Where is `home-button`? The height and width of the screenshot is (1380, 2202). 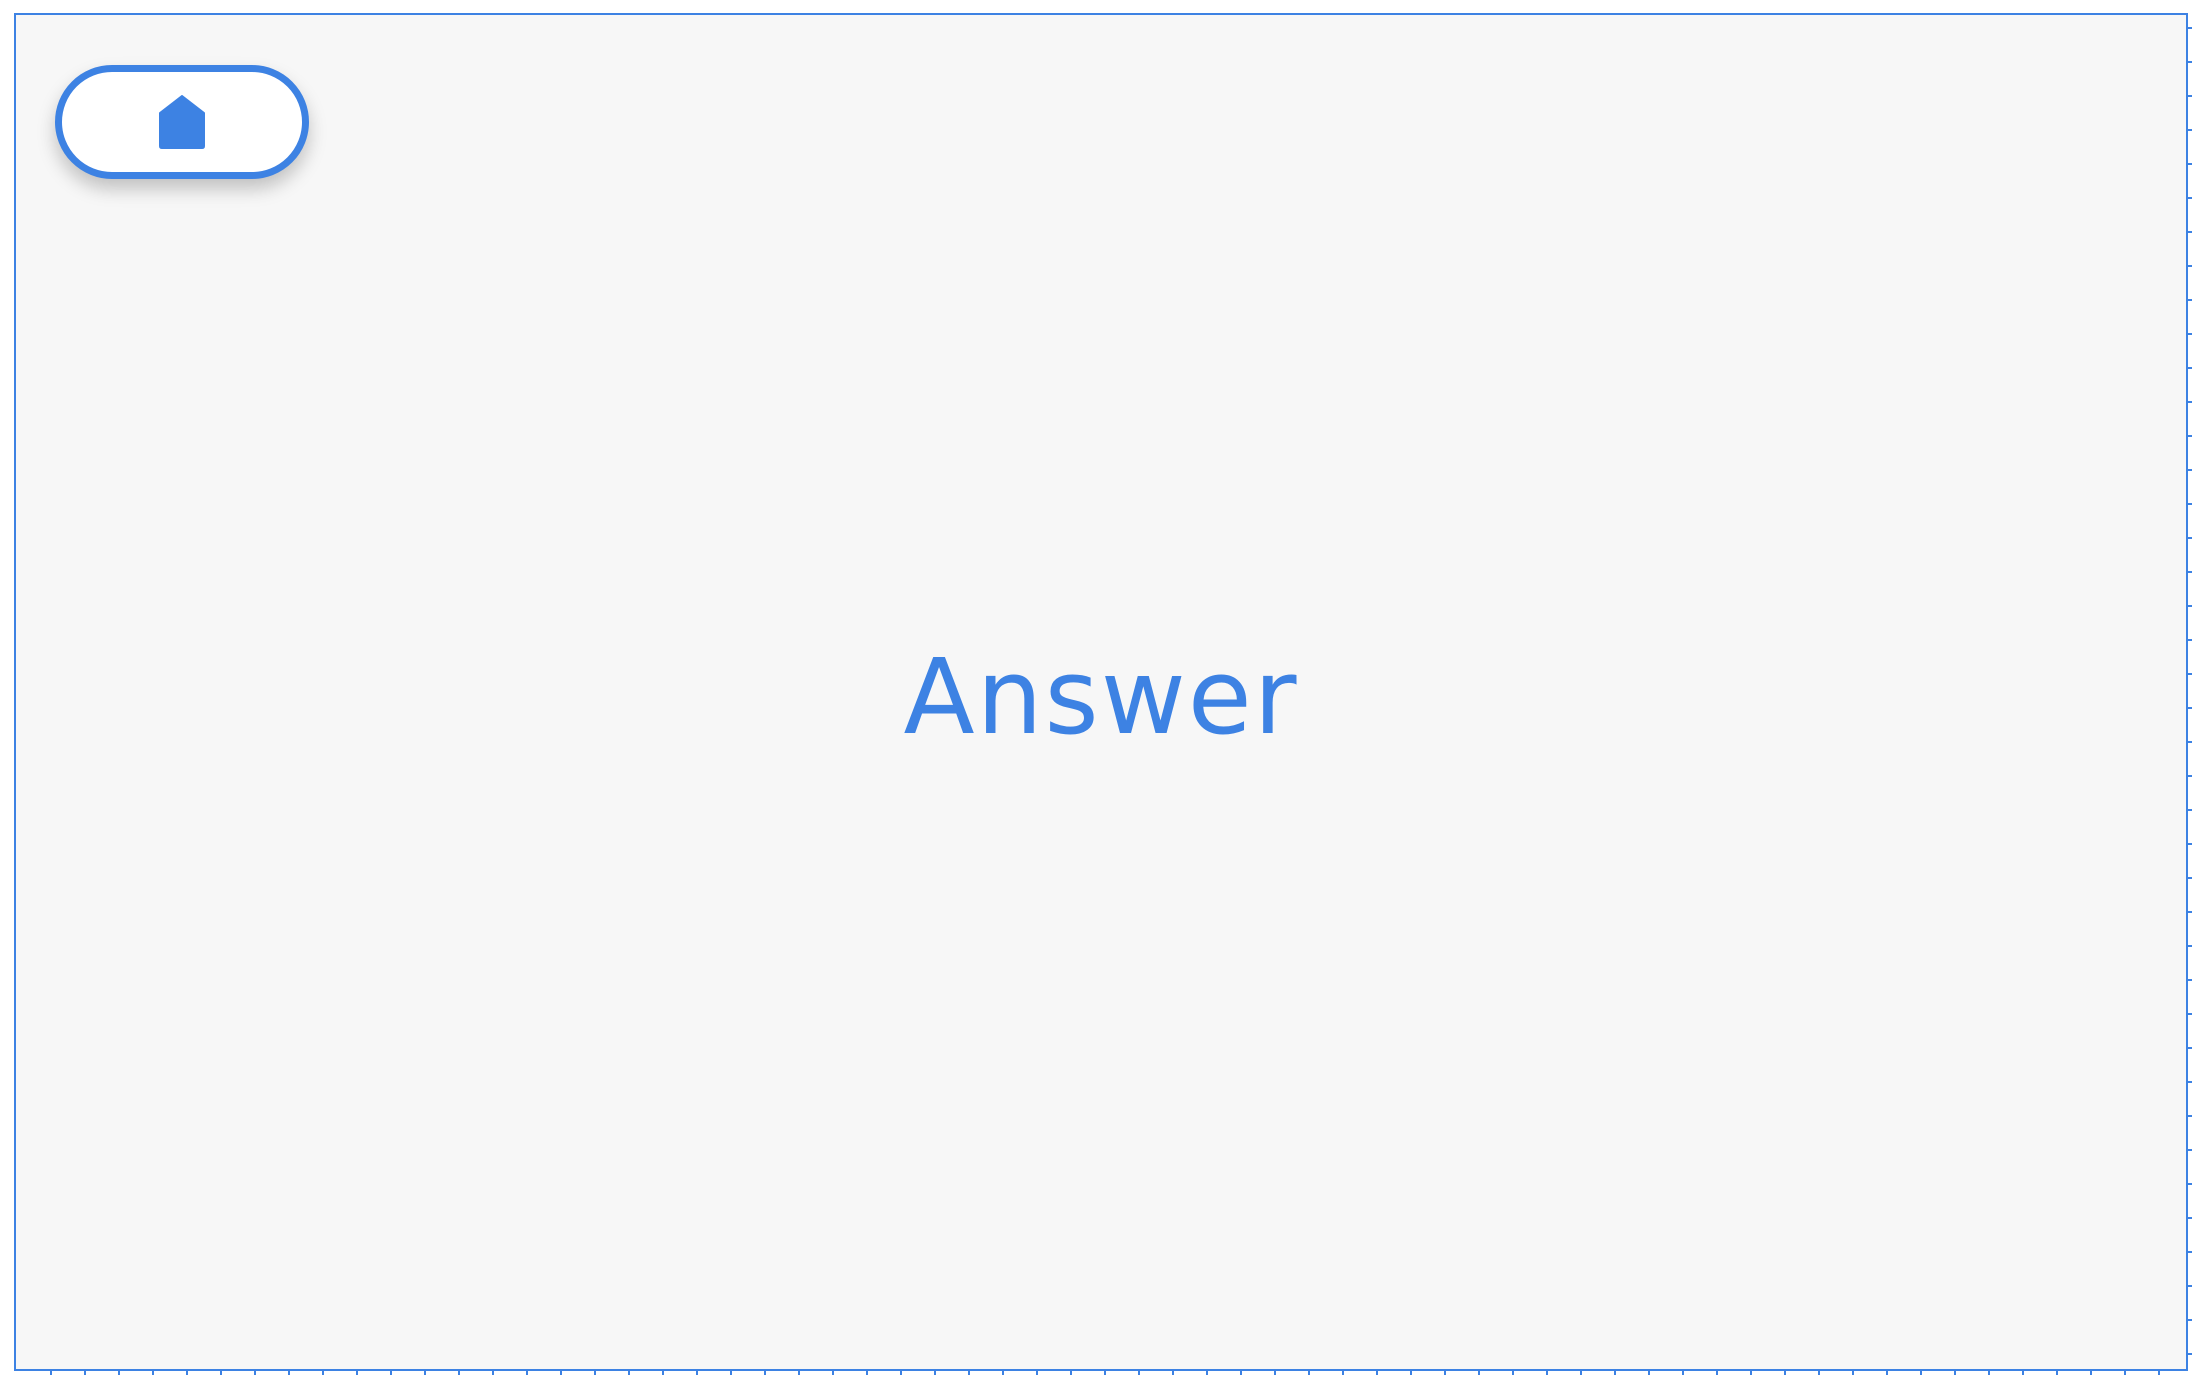
home-button is located at coordinates (182, 122).